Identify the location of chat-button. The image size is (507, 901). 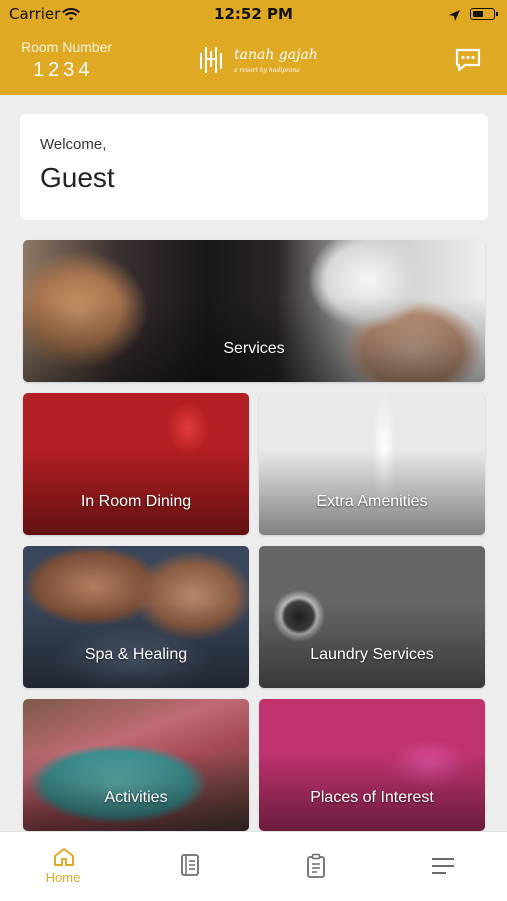
(468, 60).